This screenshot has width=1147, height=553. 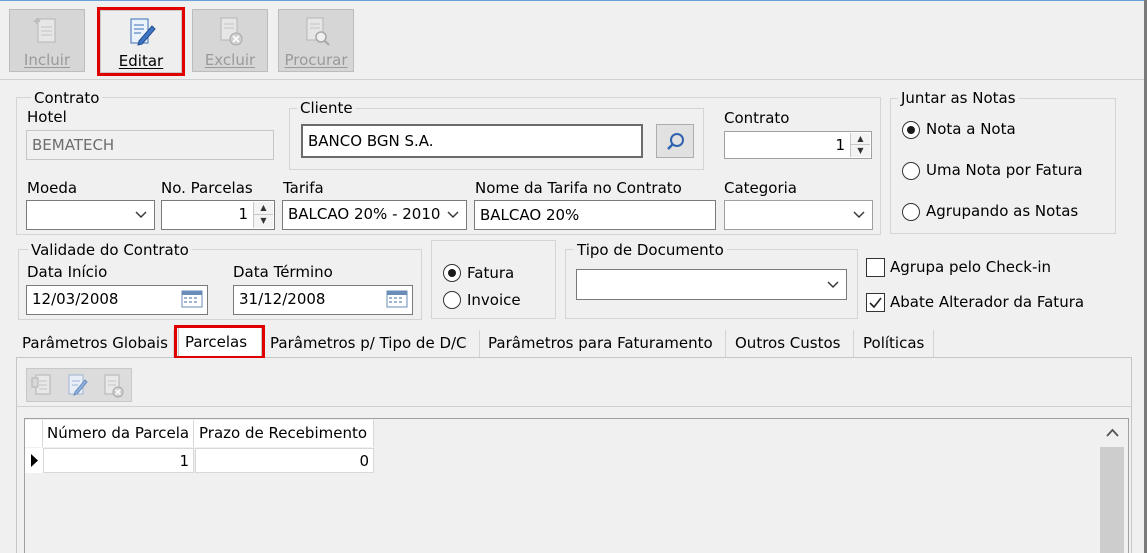 I want to click on parcelas-field: 1 ▲ ▼, so click(x=218, y=215).